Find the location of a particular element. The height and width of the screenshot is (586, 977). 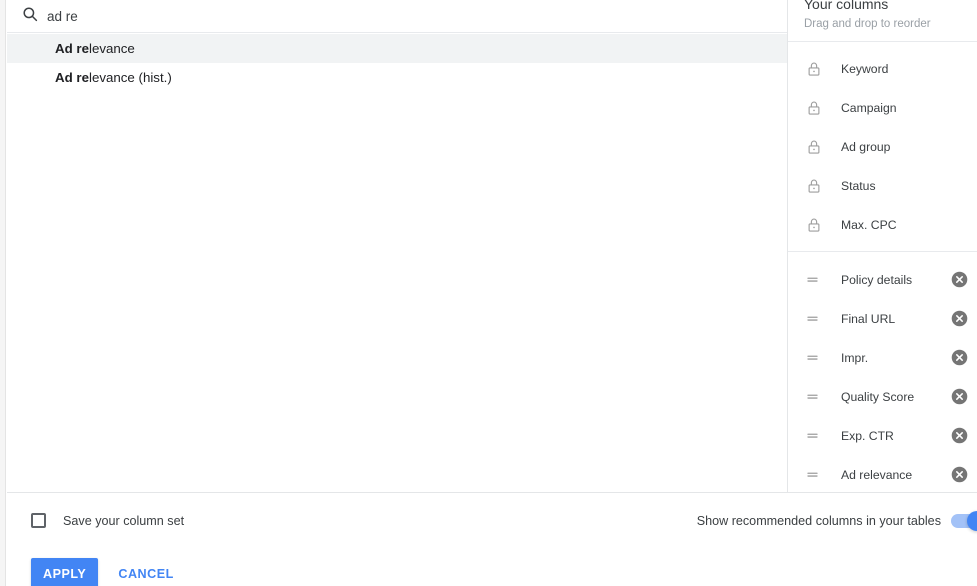

suggestion-item: Ad relevance is located at coordinates (397, 48).